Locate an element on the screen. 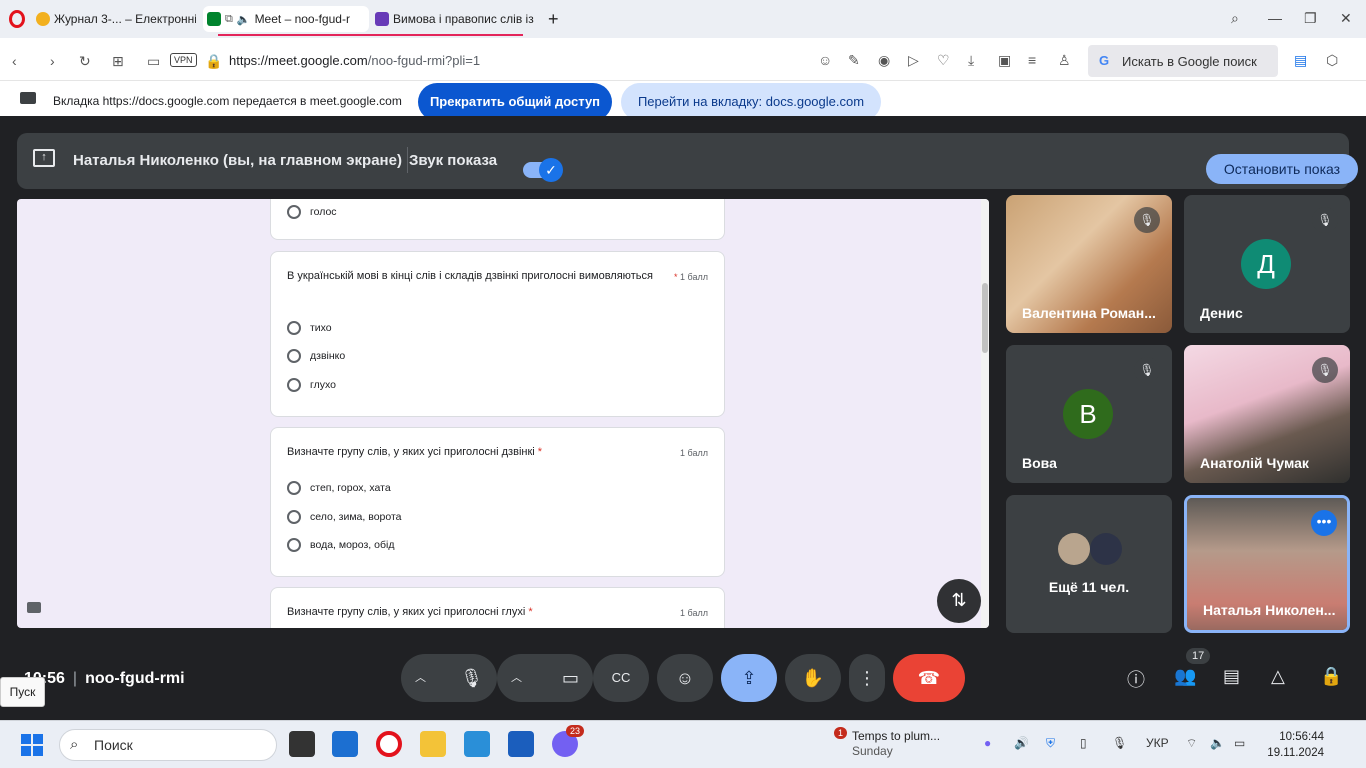  viber-tray-icon: ● is located at coordinates (987, 743).